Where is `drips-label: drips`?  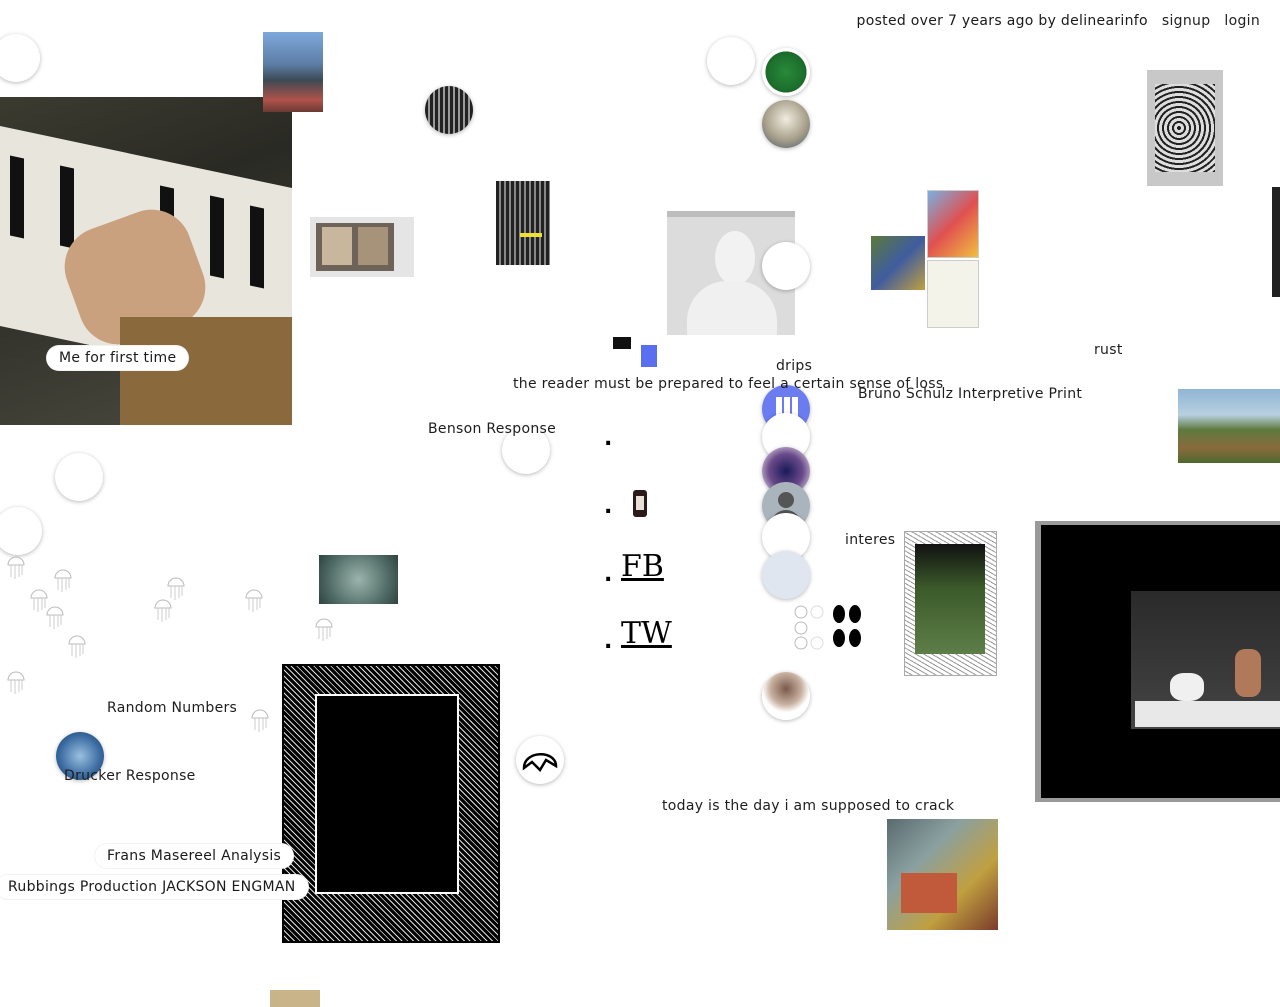
drips-label: drips is located at coordinates (794, 366).